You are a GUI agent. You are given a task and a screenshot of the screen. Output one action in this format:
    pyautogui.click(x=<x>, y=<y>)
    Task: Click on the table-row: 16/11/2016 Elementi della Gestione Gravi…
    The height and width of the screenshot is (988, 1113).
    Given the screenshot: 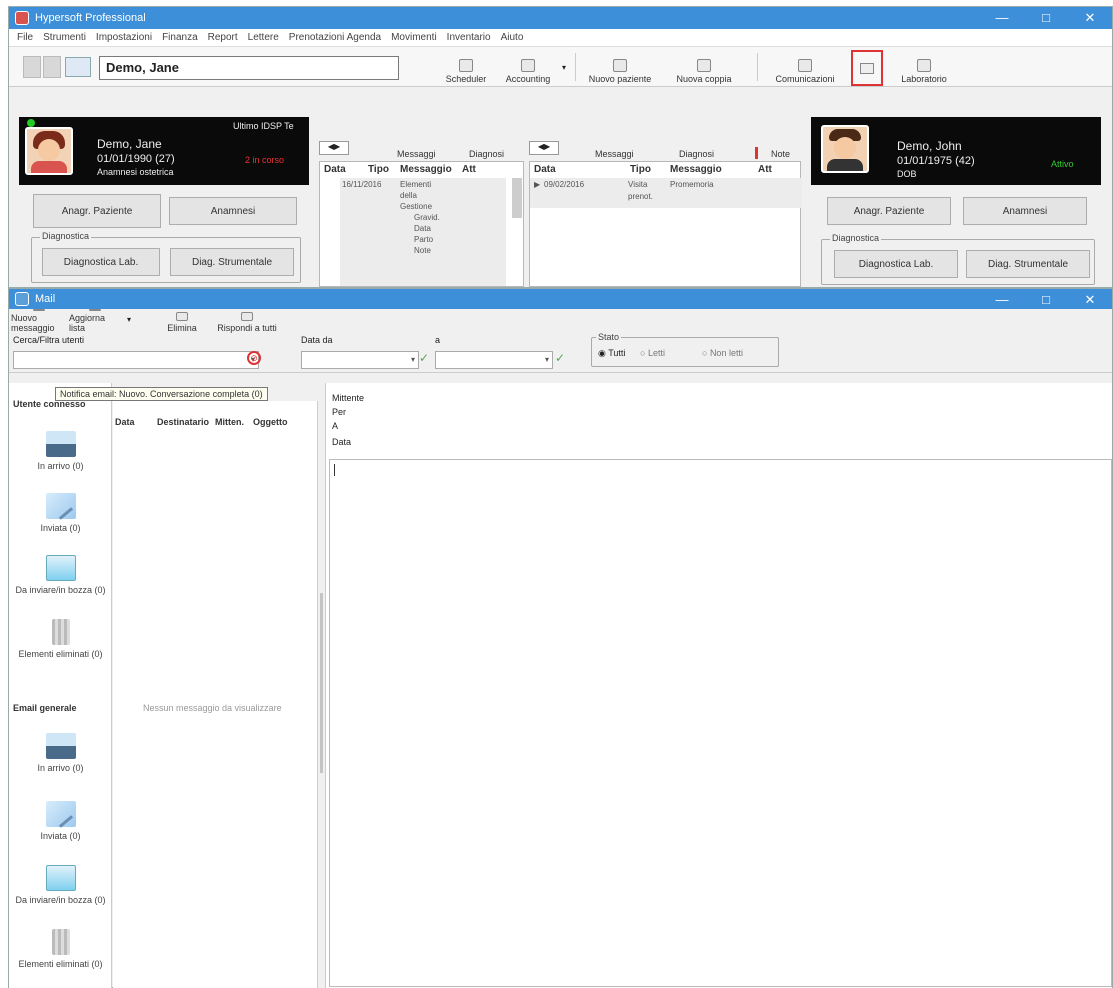 What is the action you would take?
    pyautogui.click(x=423, y=232)
    